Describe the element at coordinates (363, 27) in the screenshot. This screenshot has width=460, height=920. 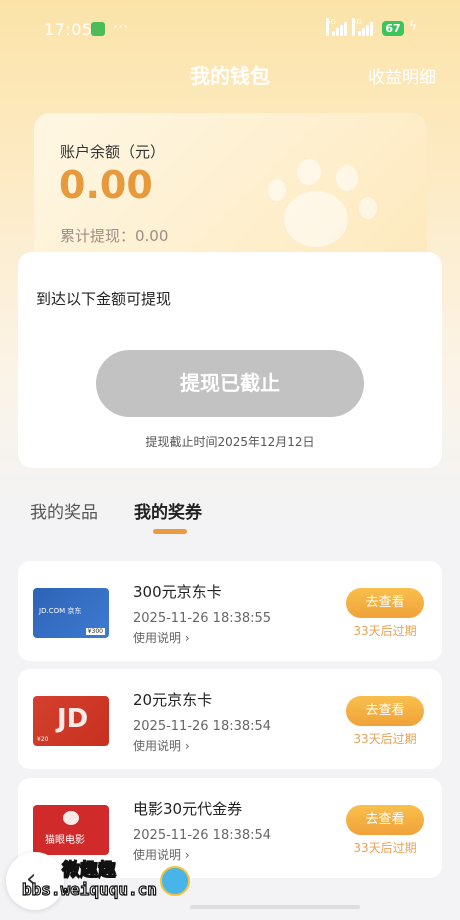
I see `signal-icon-2: 5G` at that location.